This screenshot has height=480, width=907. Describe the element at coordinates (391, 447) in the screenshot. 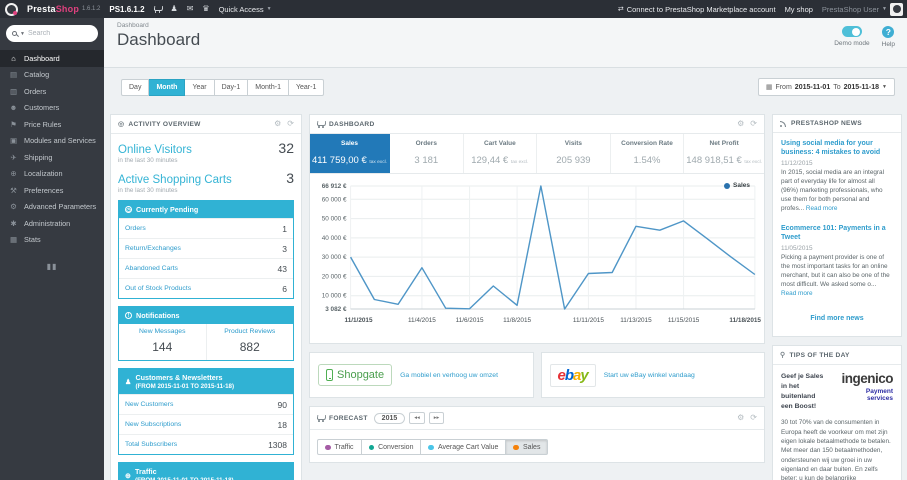

I see `toggle-conversion: Conversion` at that location.